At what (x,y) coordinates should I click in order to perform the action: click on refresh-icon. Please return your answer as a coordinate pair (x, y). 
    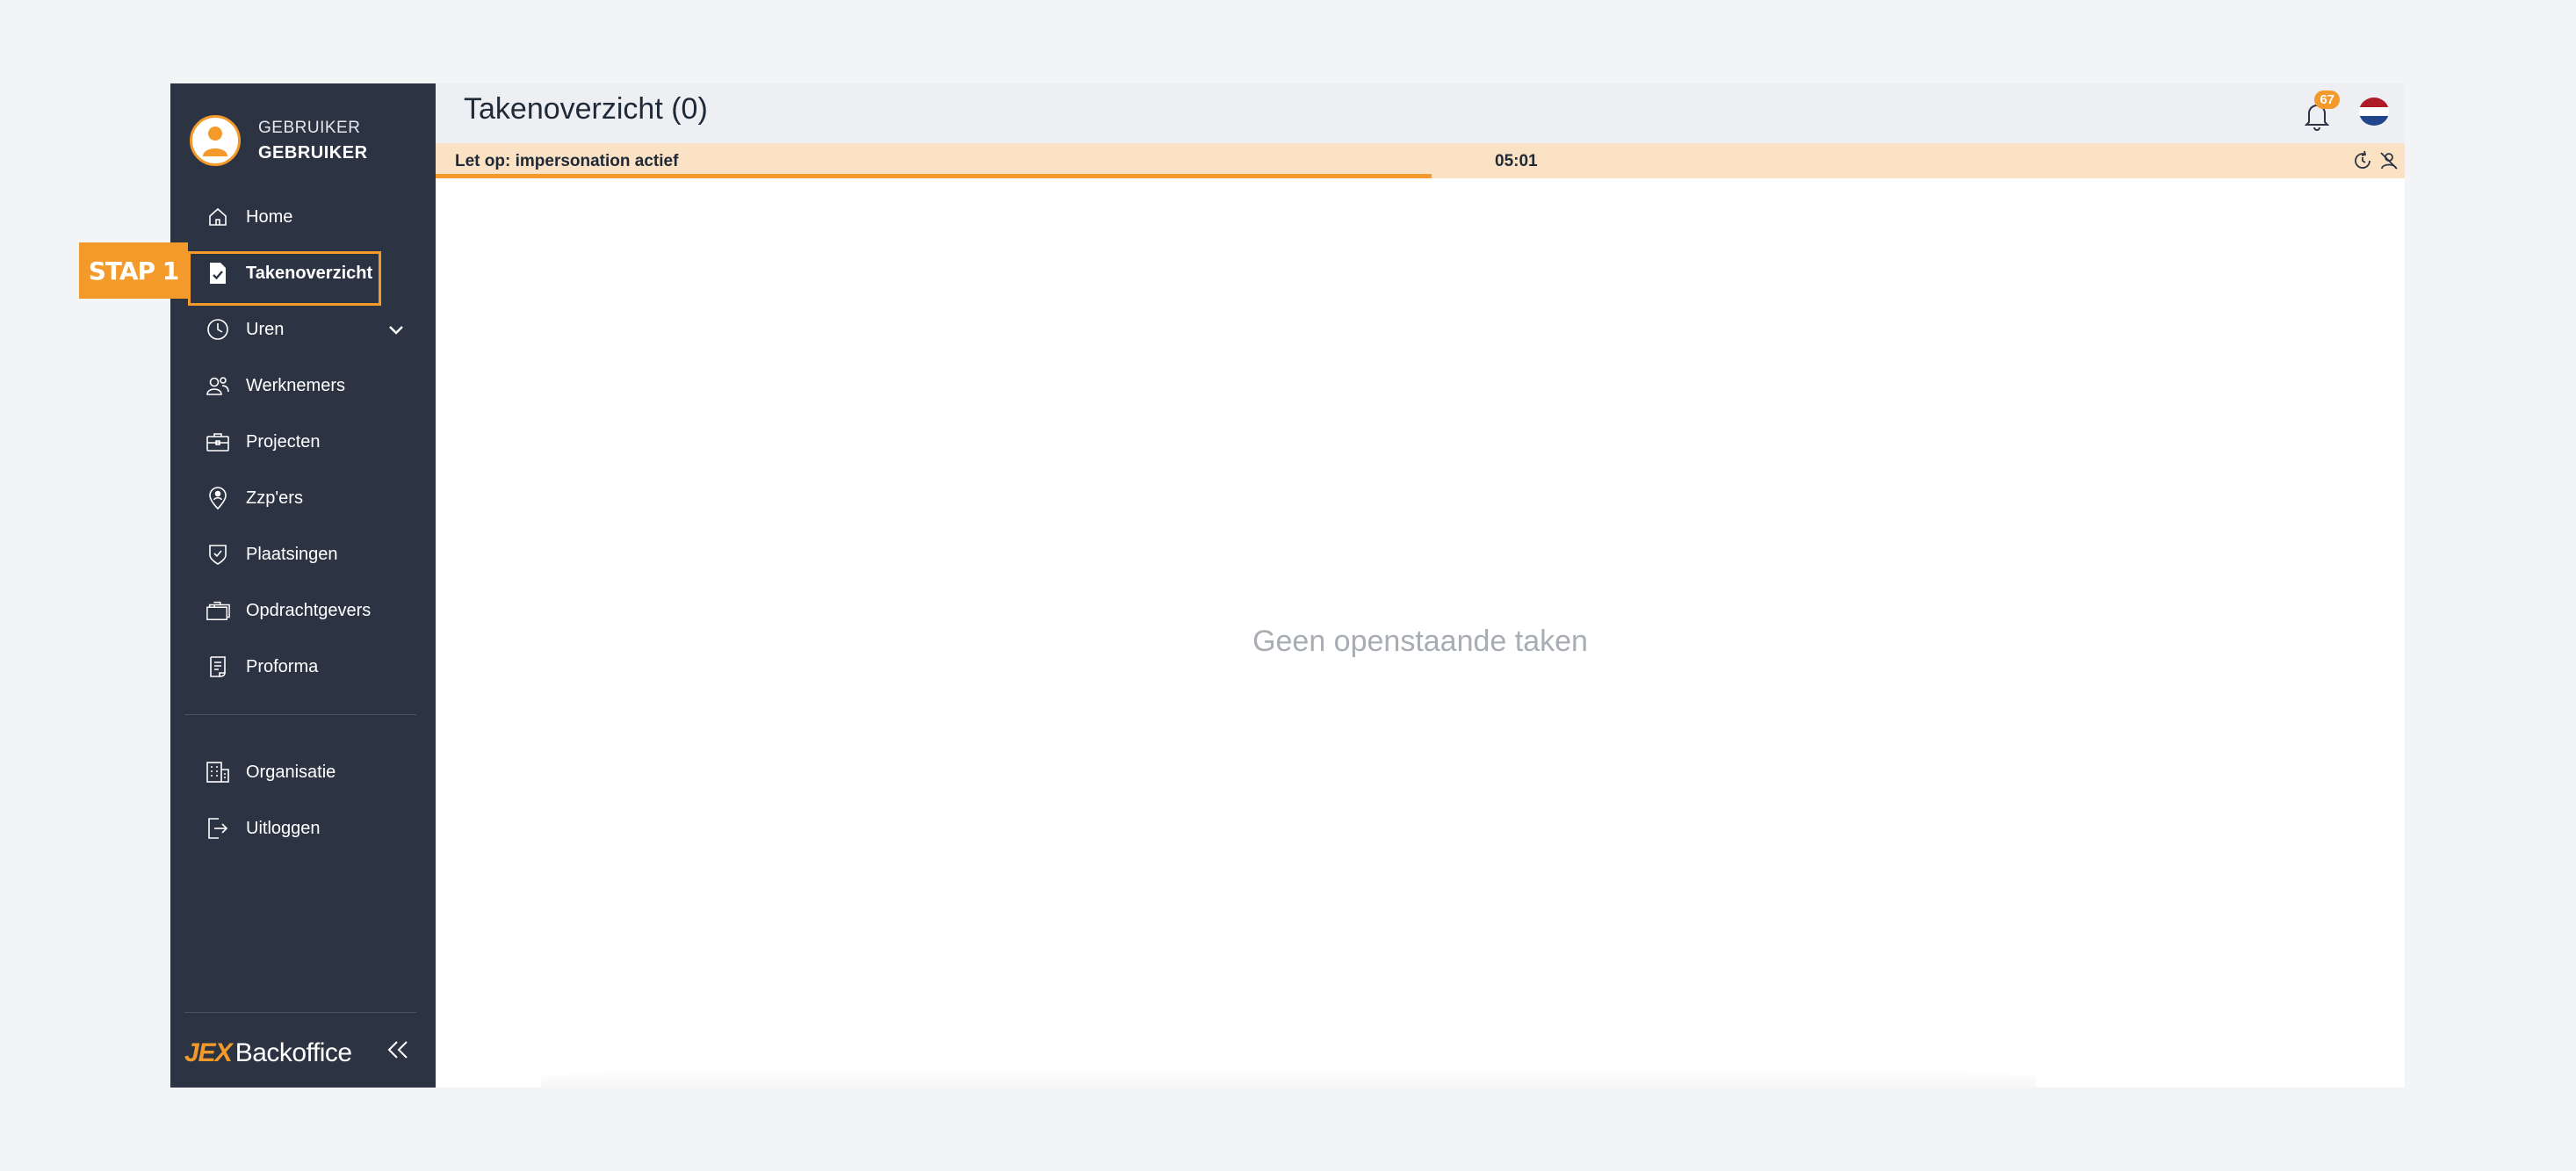
    Looking at the image, I should click on (2362, 159).